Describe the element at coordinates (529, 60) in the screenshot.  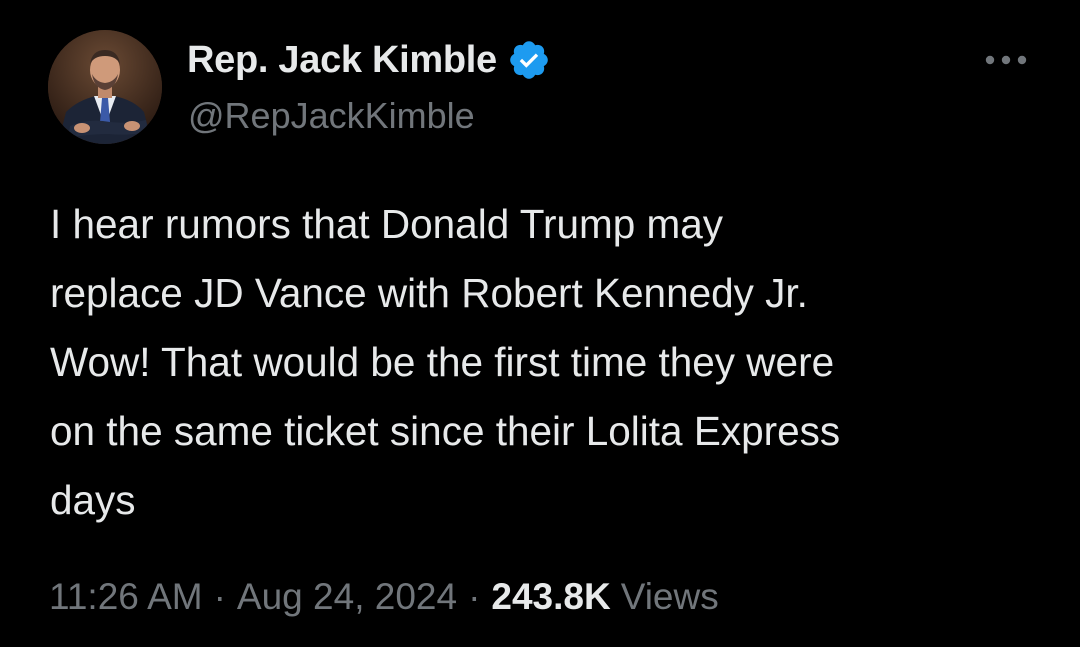
I see `verified-badge-icon` at that location.